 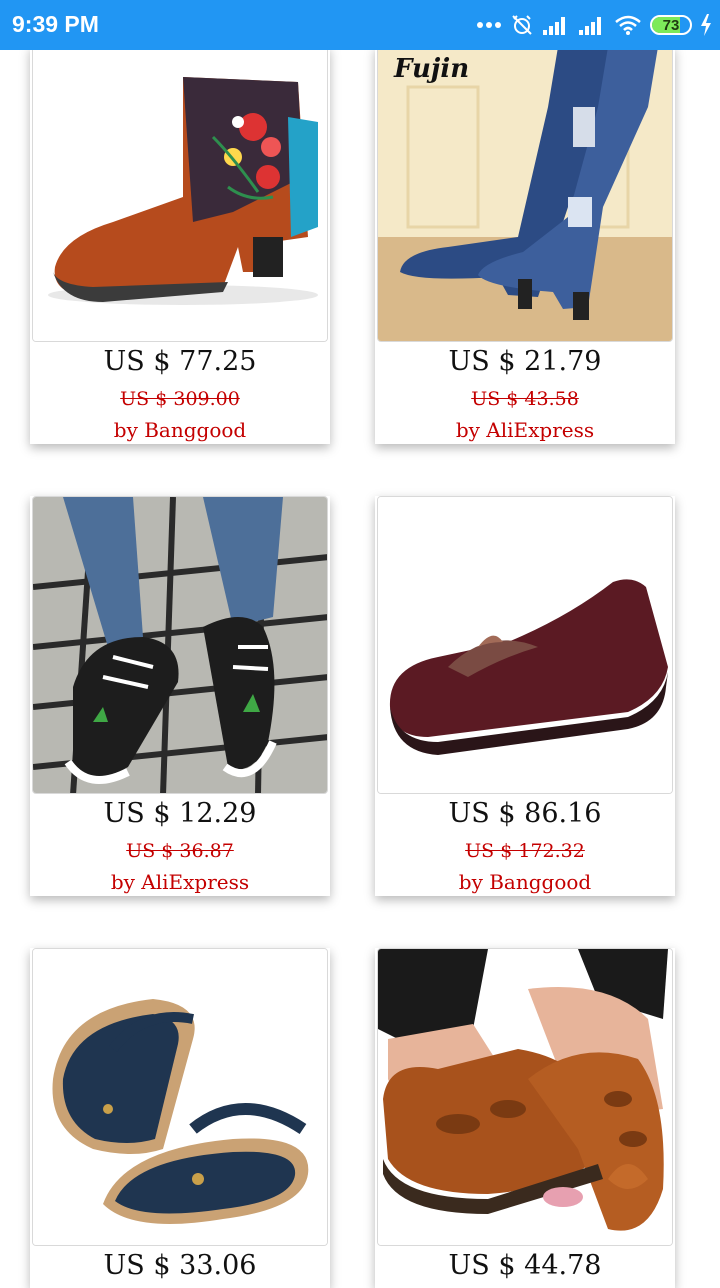 I want to click on product-image: Fujin, so click(x=525, y=194).